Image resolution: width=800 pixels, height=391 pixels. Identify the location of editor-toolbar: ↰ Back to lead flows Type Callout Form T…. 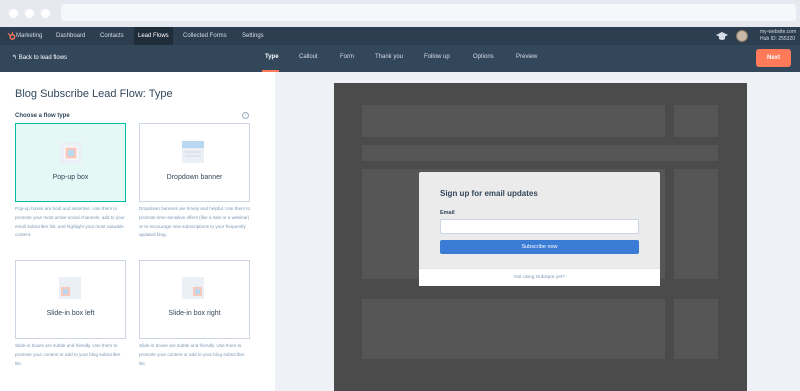
(400, 58).